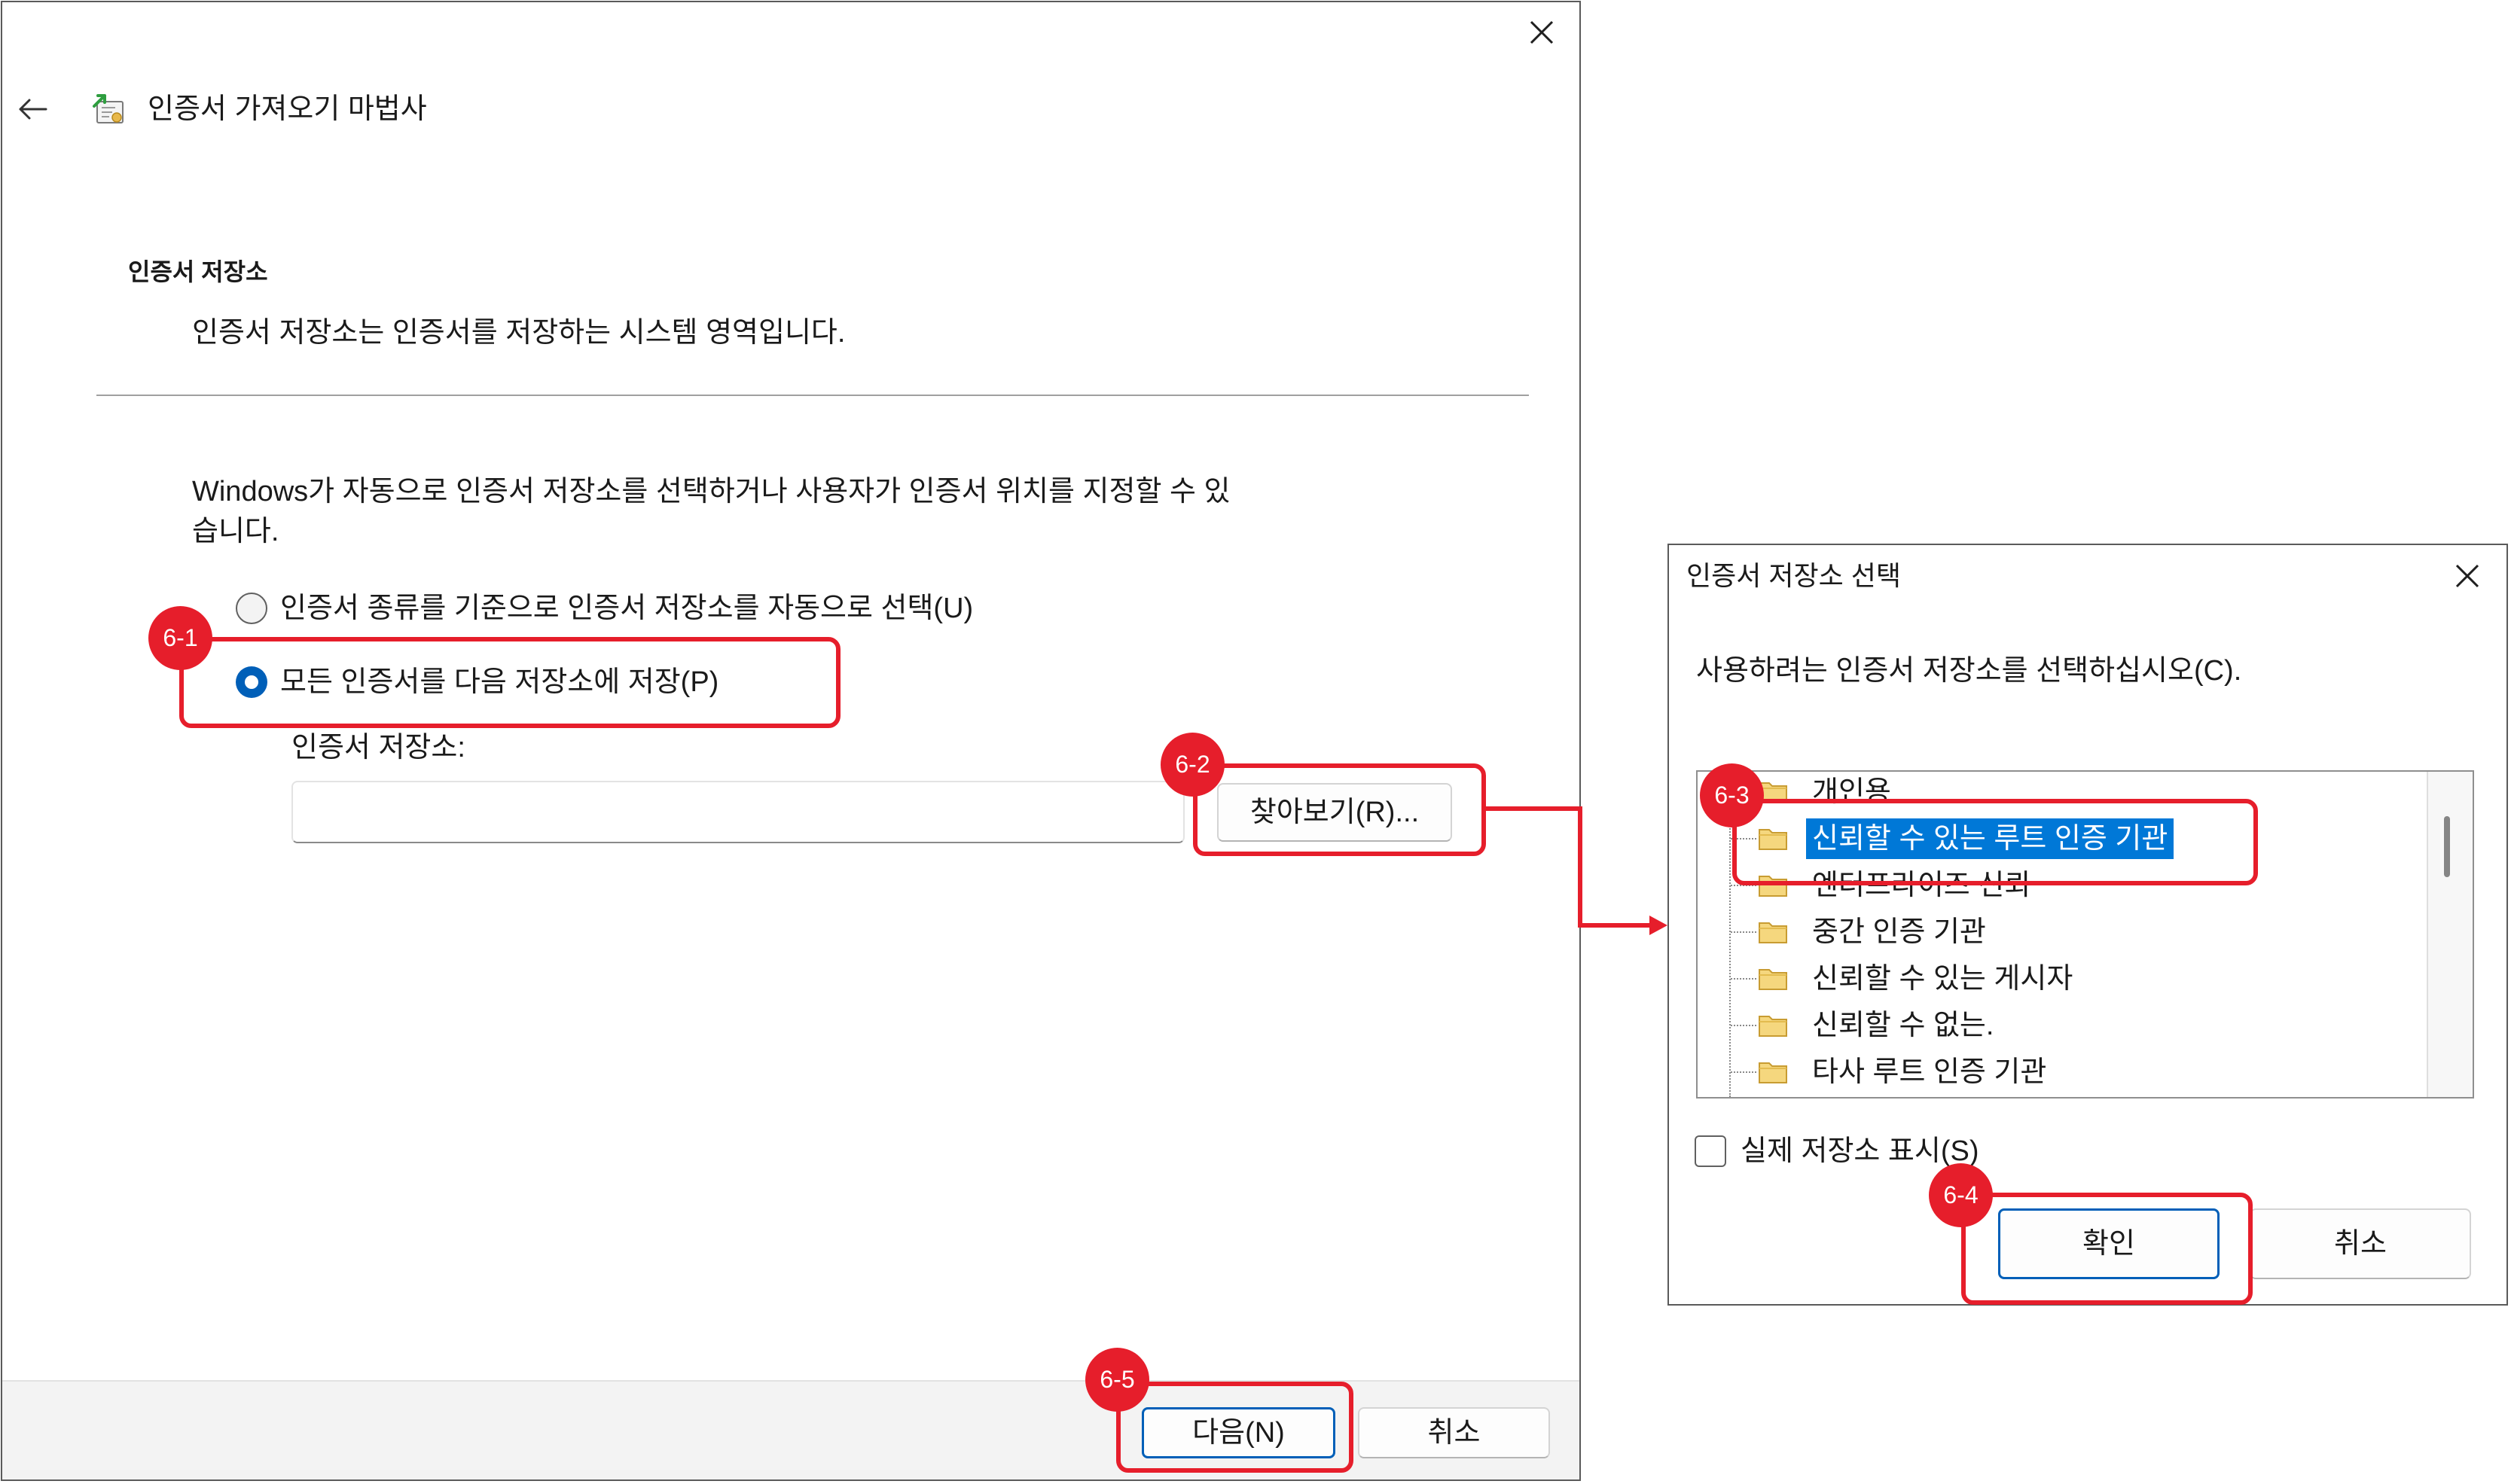 The height and width of the screenshot is (1484, 2511). I want to click on section-description: 인증서 저장소는 인증서를 저장하는 시스템 영역입니다., so click(519, 333).